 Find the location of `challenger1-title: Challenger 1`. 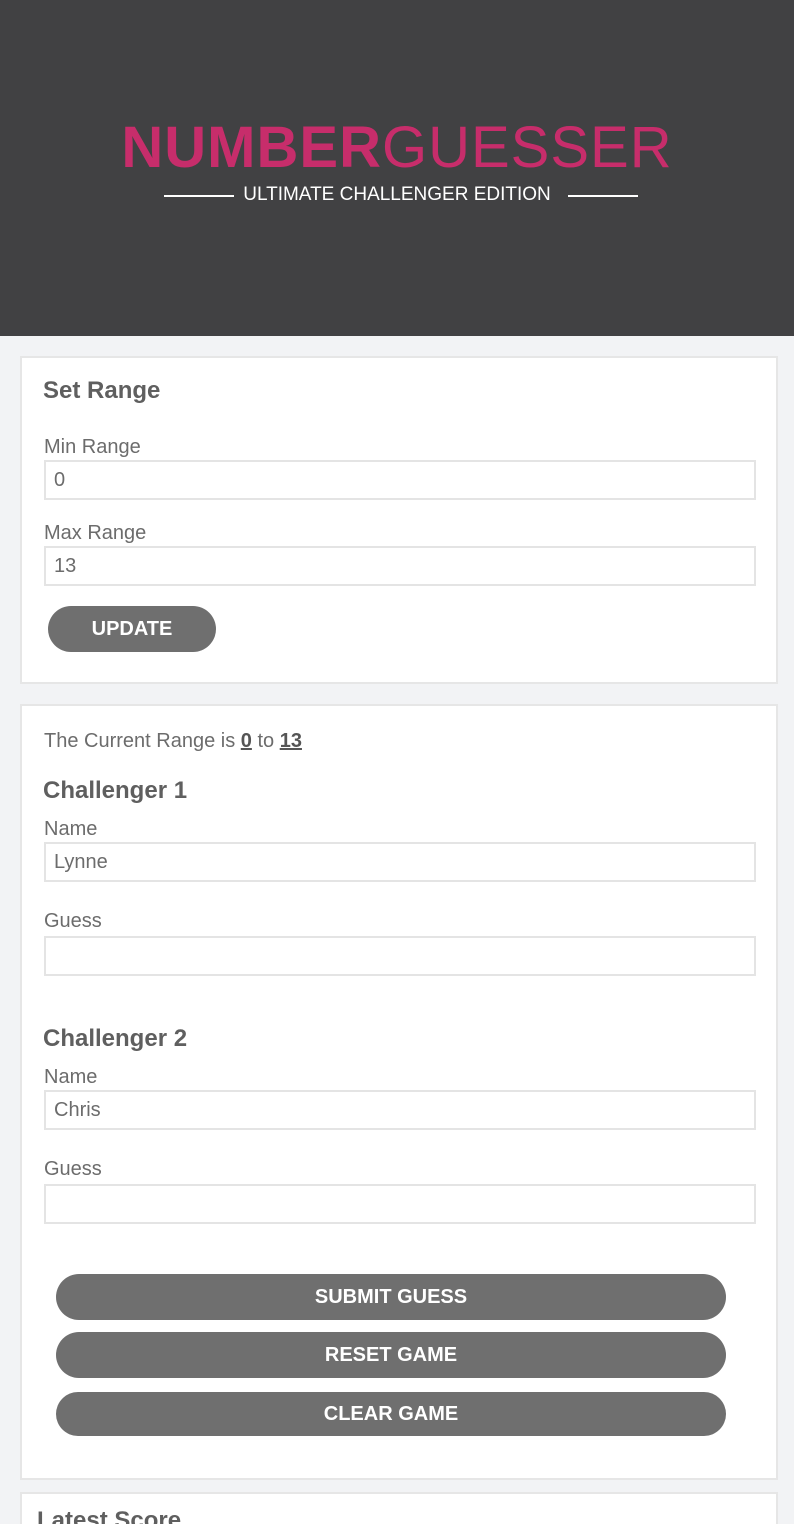

challenger1-title: Challenger 1 is located at coordinates (115, 790).